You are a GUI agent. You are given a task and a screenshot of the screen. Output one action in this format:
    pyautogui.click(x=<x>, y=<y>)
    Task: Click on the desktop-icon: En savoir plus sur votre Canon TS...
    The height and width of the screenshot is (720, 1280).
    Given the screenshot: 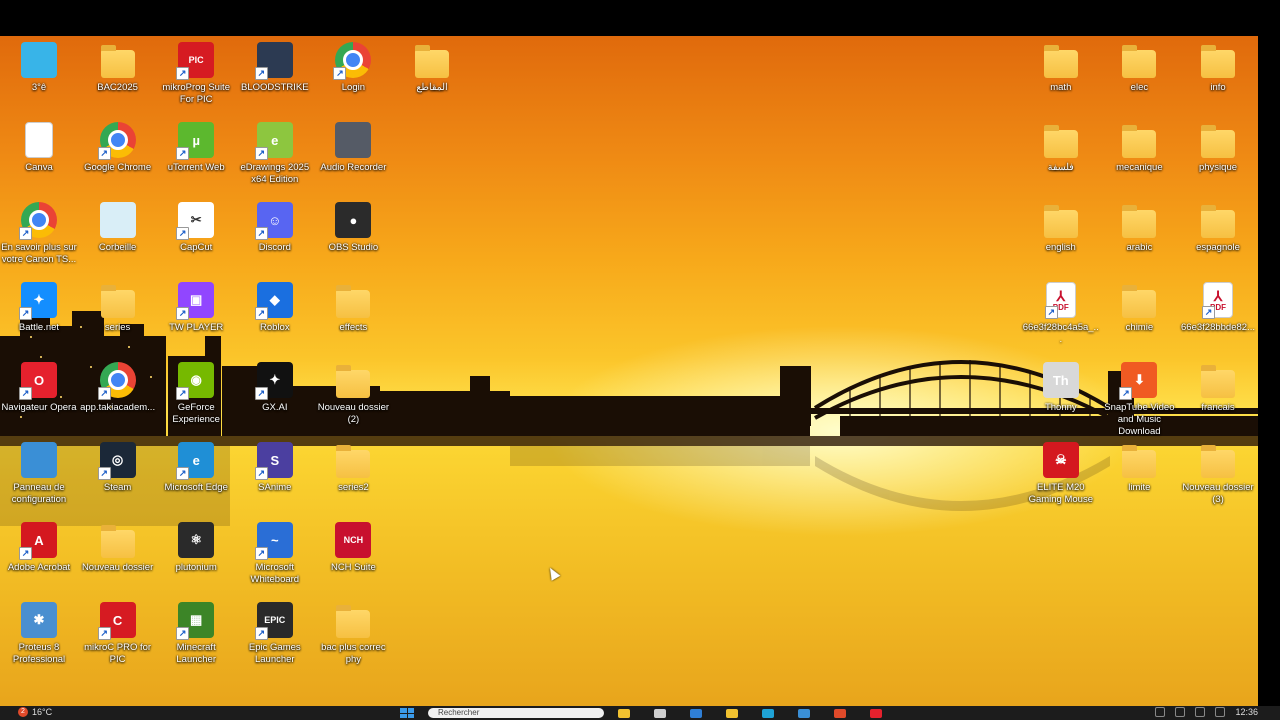 What is the action you would take?
    pyautogui.click(x=39, y=231)
    